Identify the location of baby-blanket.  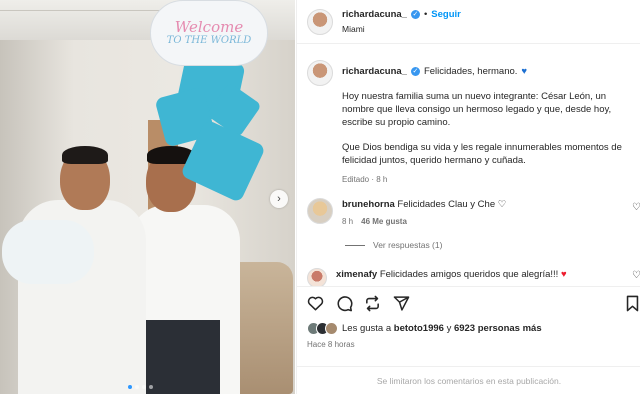
(48, 252).